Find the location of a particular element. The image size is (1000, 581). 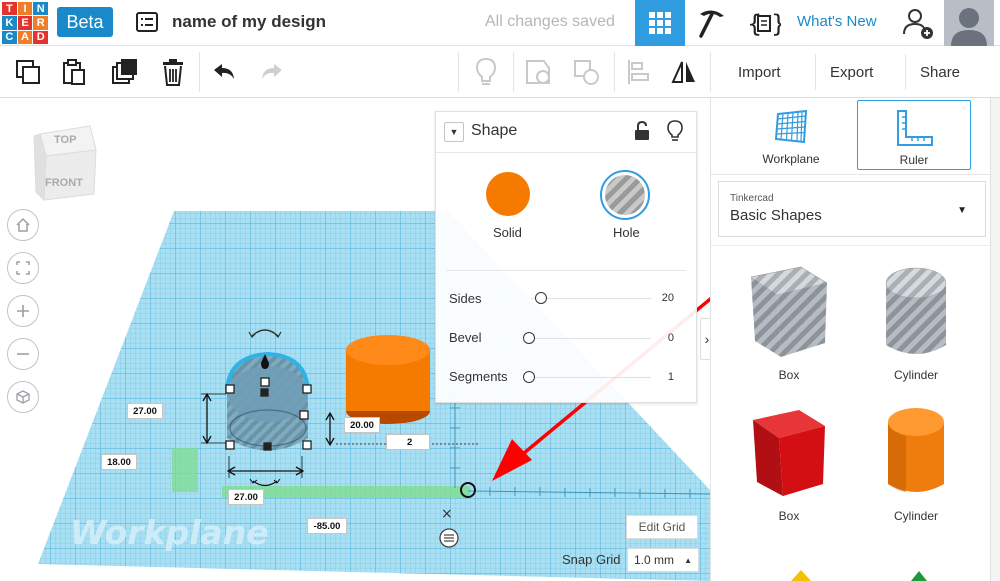

import-button: Import is located at coordinates (759, 72).